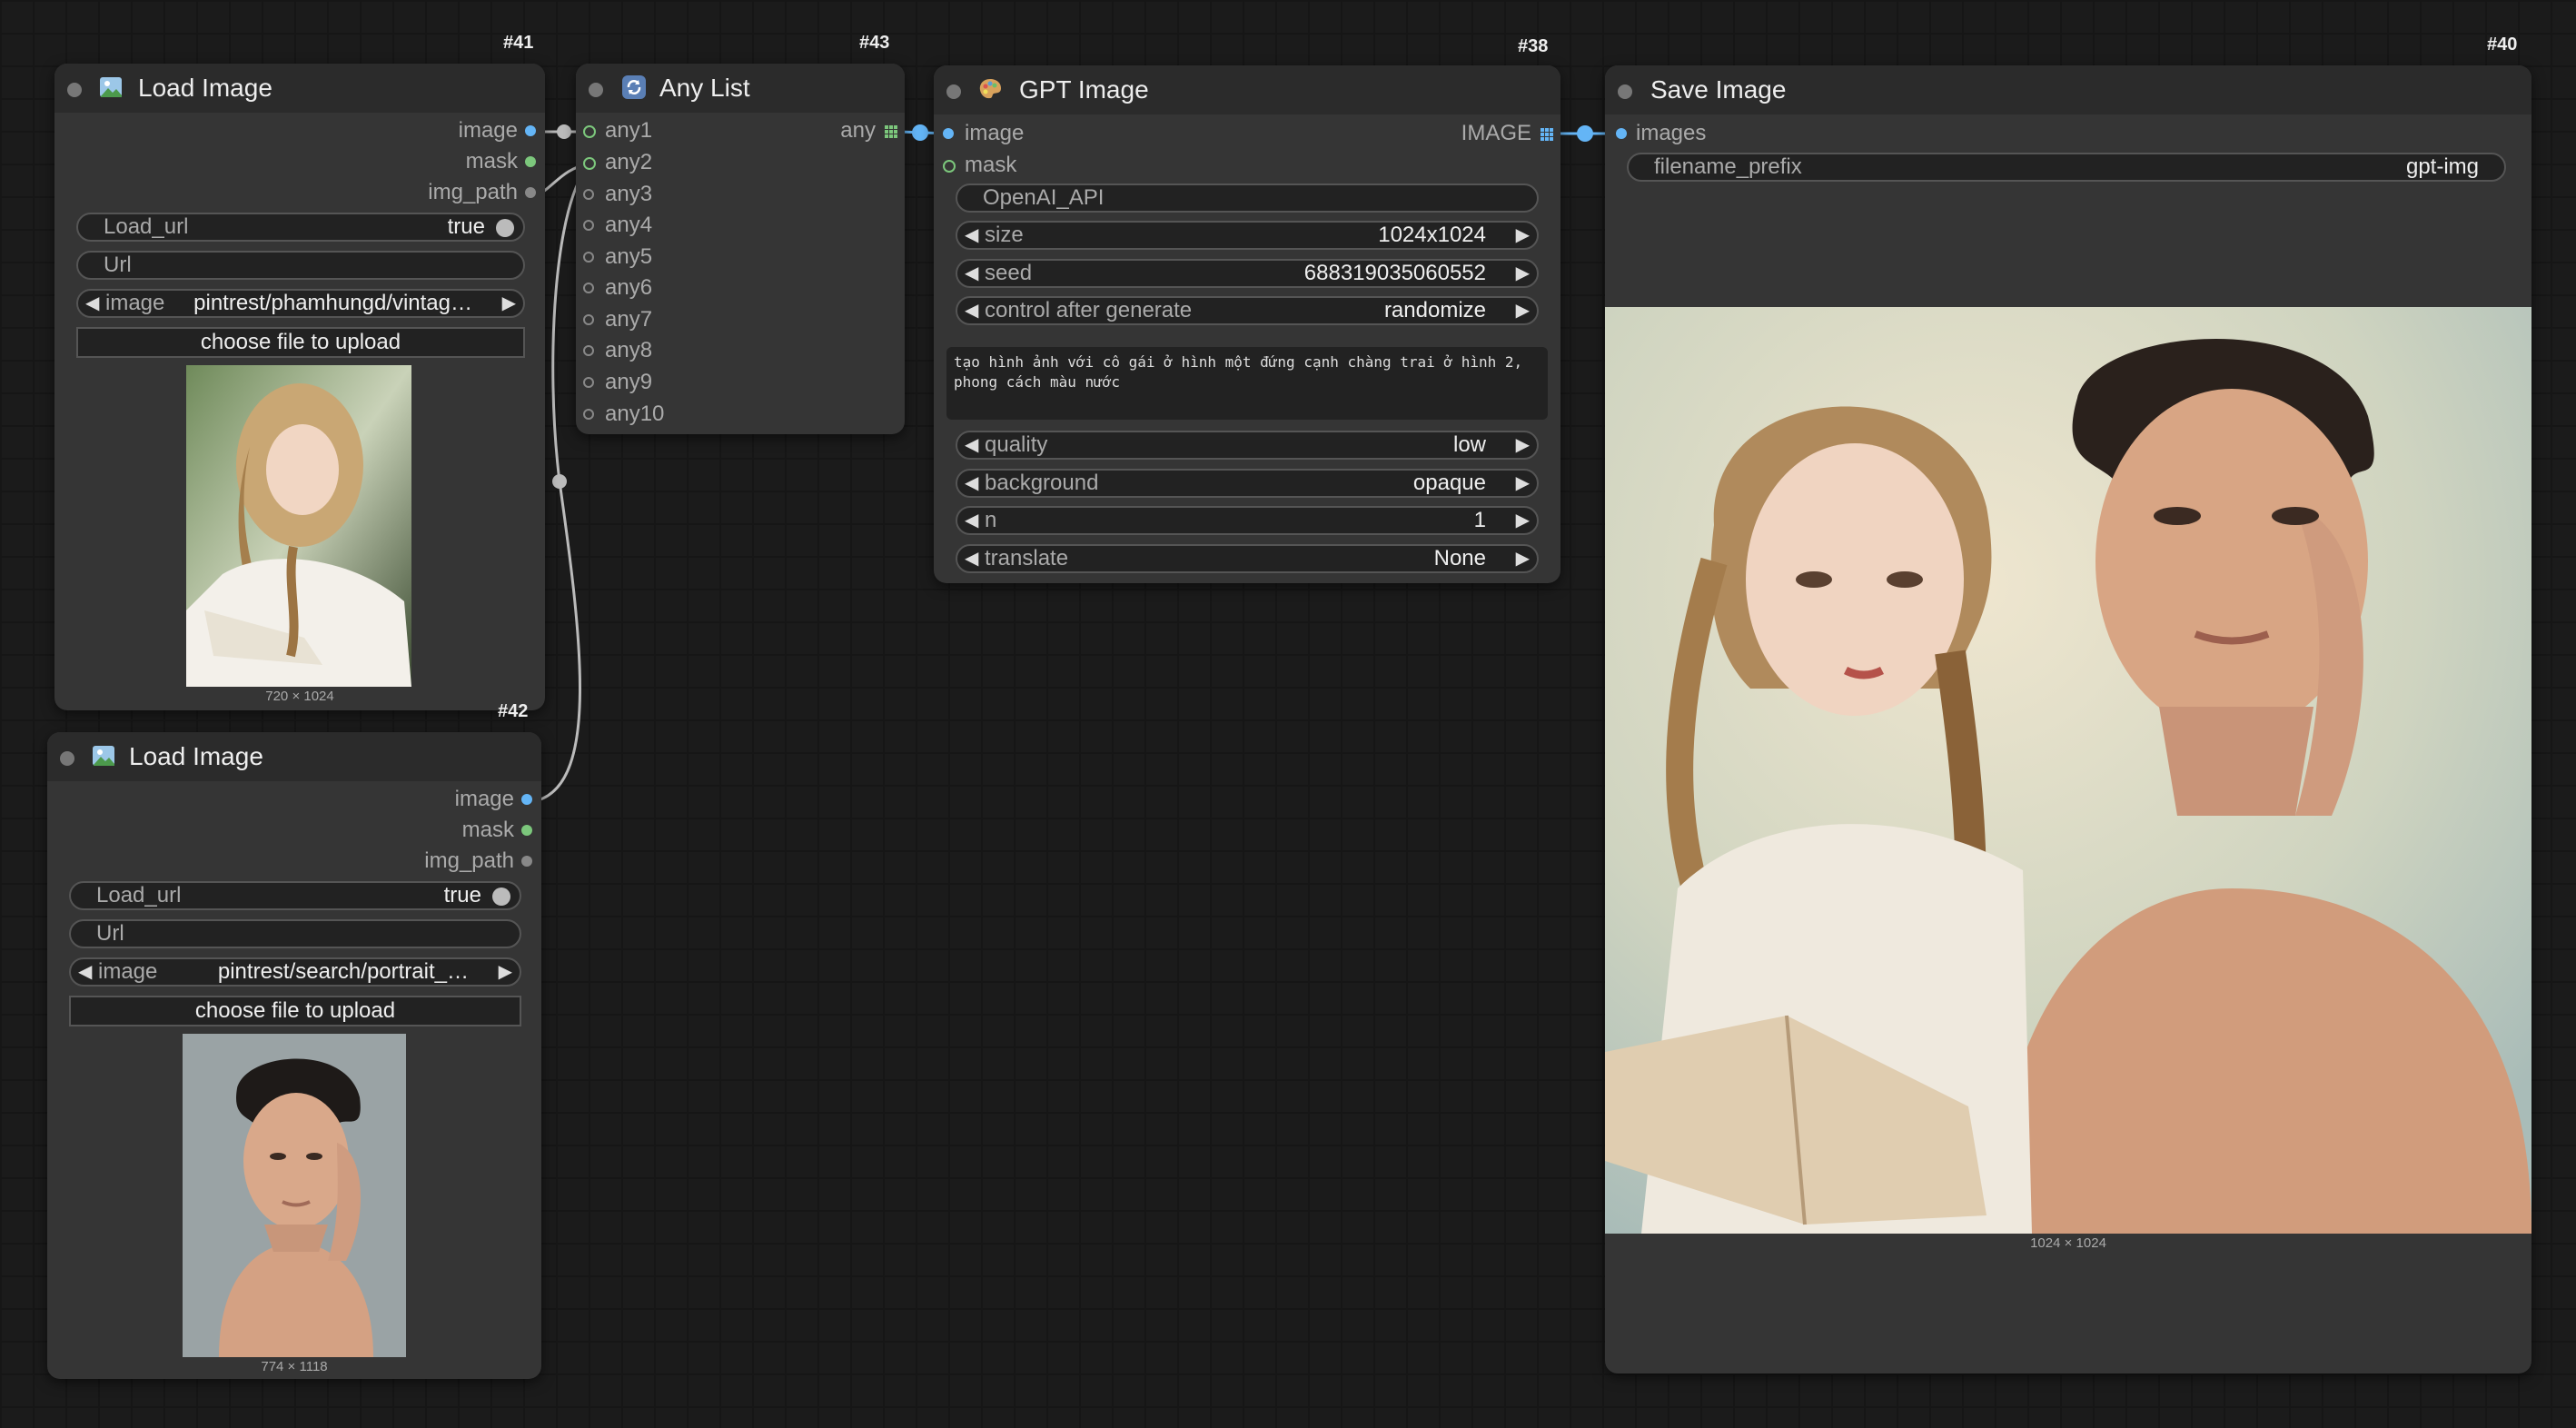  I want to click on output-mask-label: mask, so click(487, 830).